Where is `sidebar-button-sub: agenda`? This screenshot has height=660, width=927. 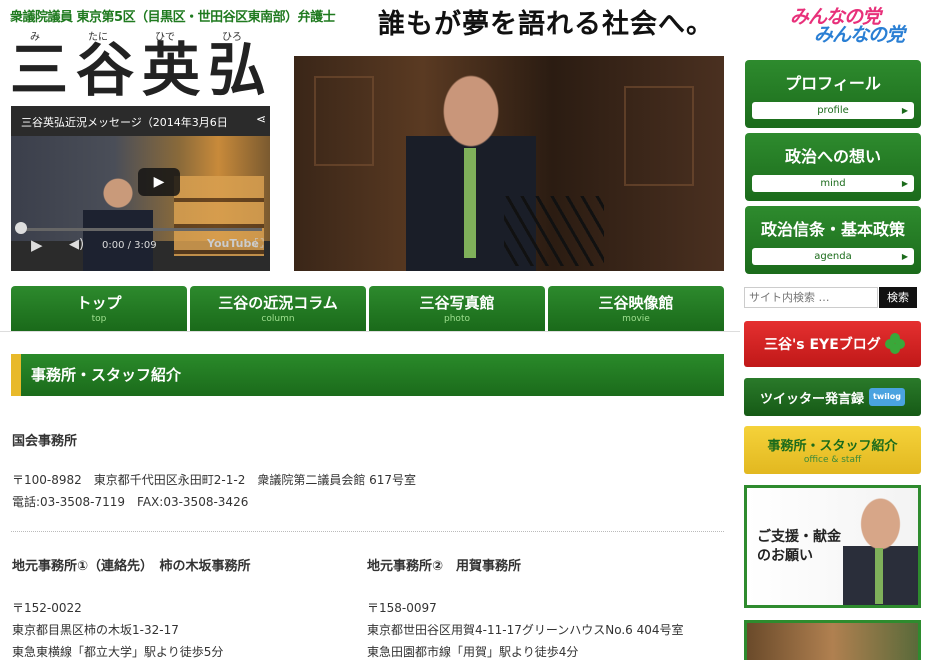 sidebar-button-sub: agenda is located at coordinates (833, 256).